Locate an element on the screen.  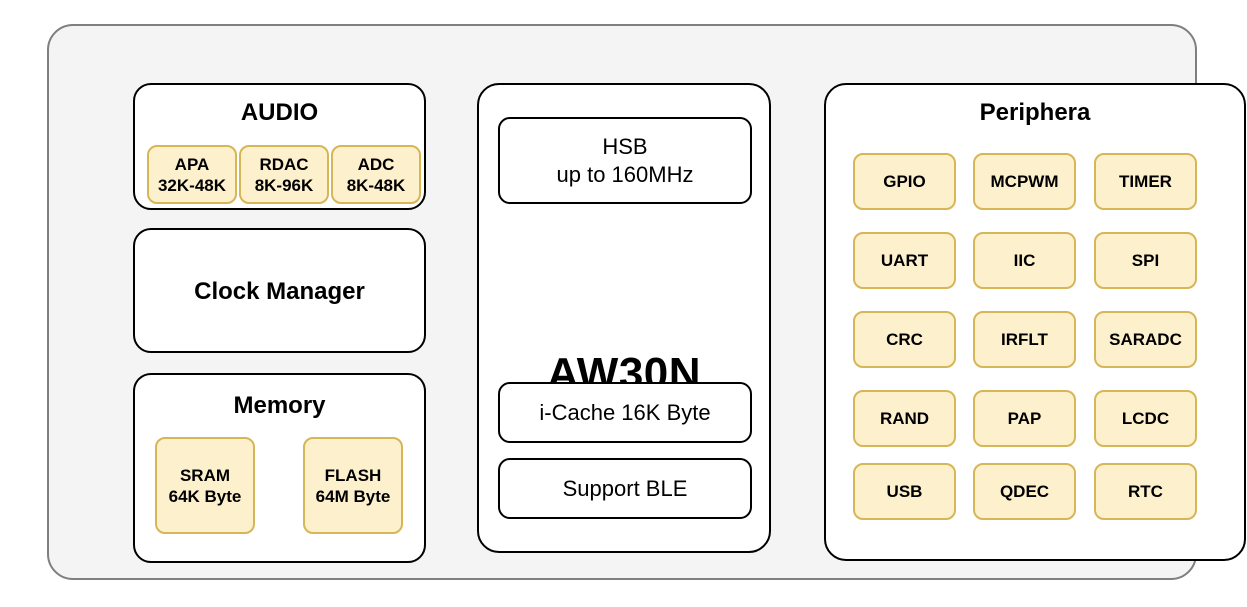
peripheral-chip-rtc: RTC is located at coordinates (1145, 491).